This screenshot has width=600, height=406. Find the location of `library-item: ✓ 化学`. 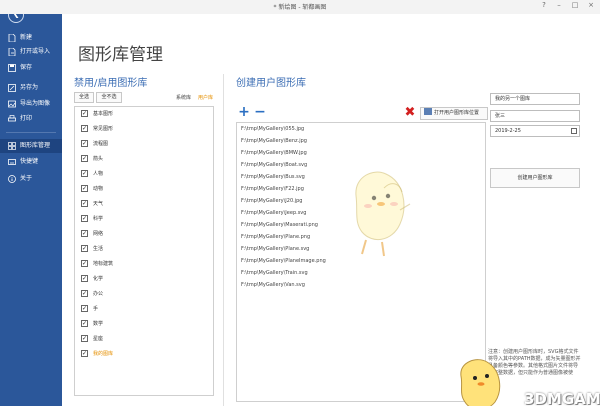

library-item: ✓ 化学 is located at coordinates (146, 280).